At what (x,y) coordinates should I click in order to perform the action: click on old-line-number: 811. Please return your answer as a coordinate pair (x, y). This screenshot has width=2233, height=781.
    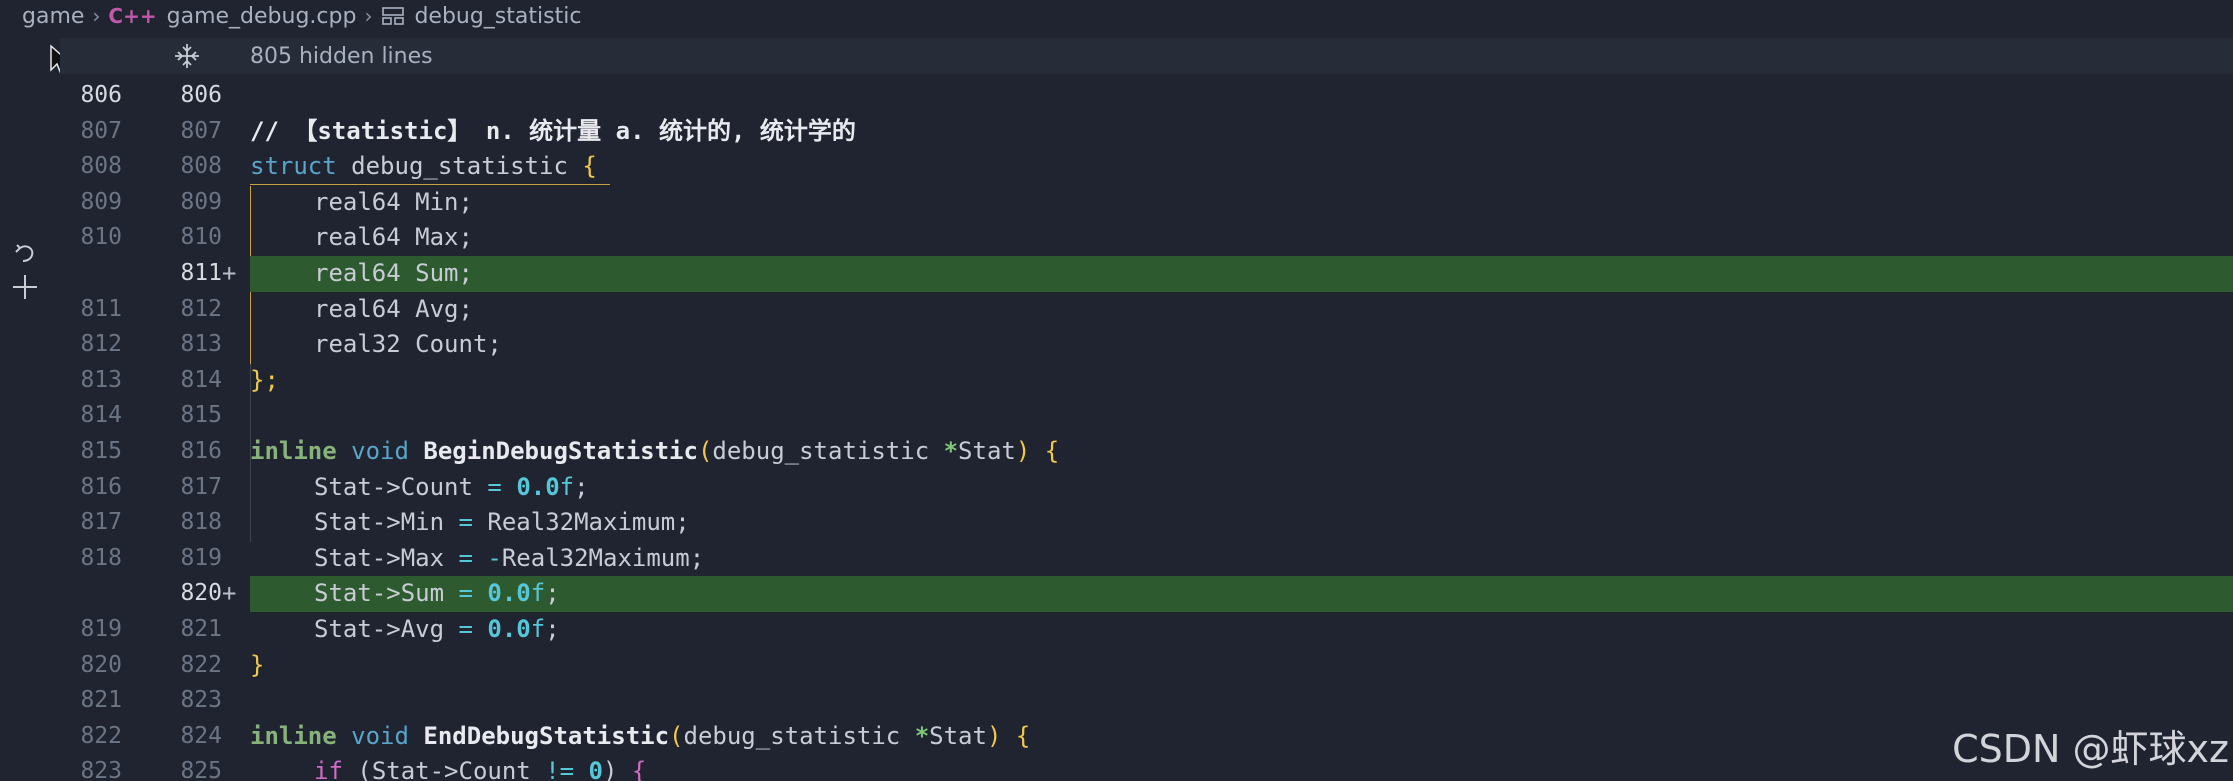
    Looking at the image, I should click on (101, 308).